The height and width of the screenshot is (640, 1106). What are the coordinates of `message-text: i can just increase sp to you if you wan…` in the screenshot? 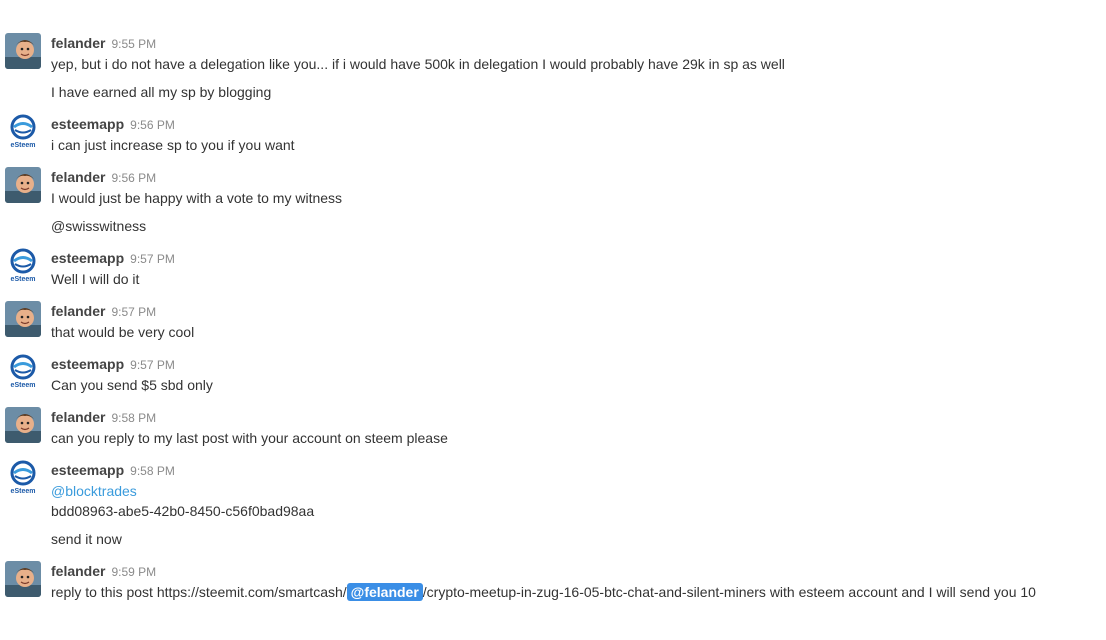 It's located at (173, 145).